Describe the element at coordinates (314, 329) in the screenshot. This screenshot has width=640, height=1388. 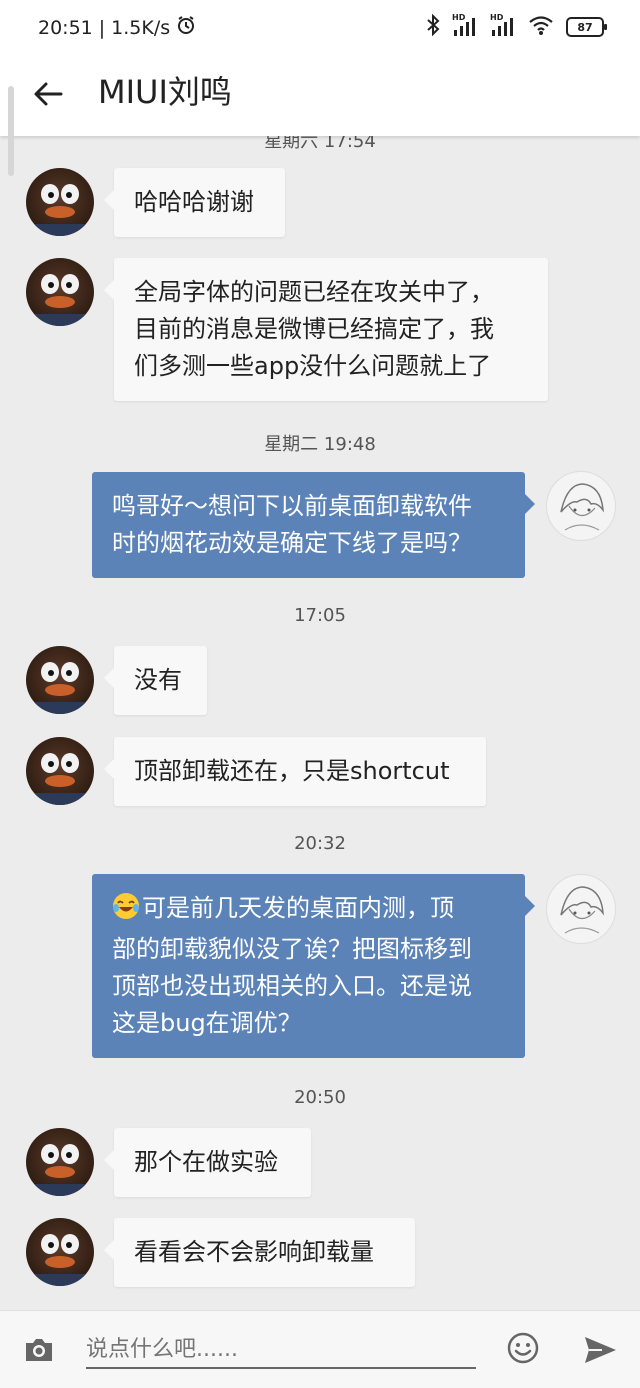
I see `message-line: 目前的消息是微博已经搞定了，我` at that location.